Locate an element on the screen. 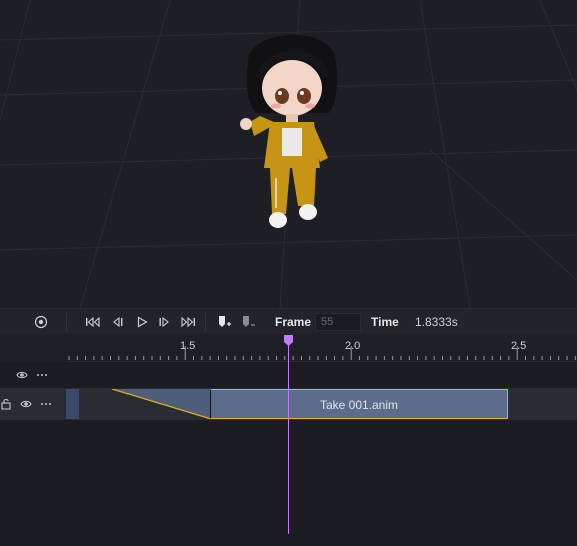 The image size is (577, 546). skip-to-end-icon is located at coordinates (188, 322).